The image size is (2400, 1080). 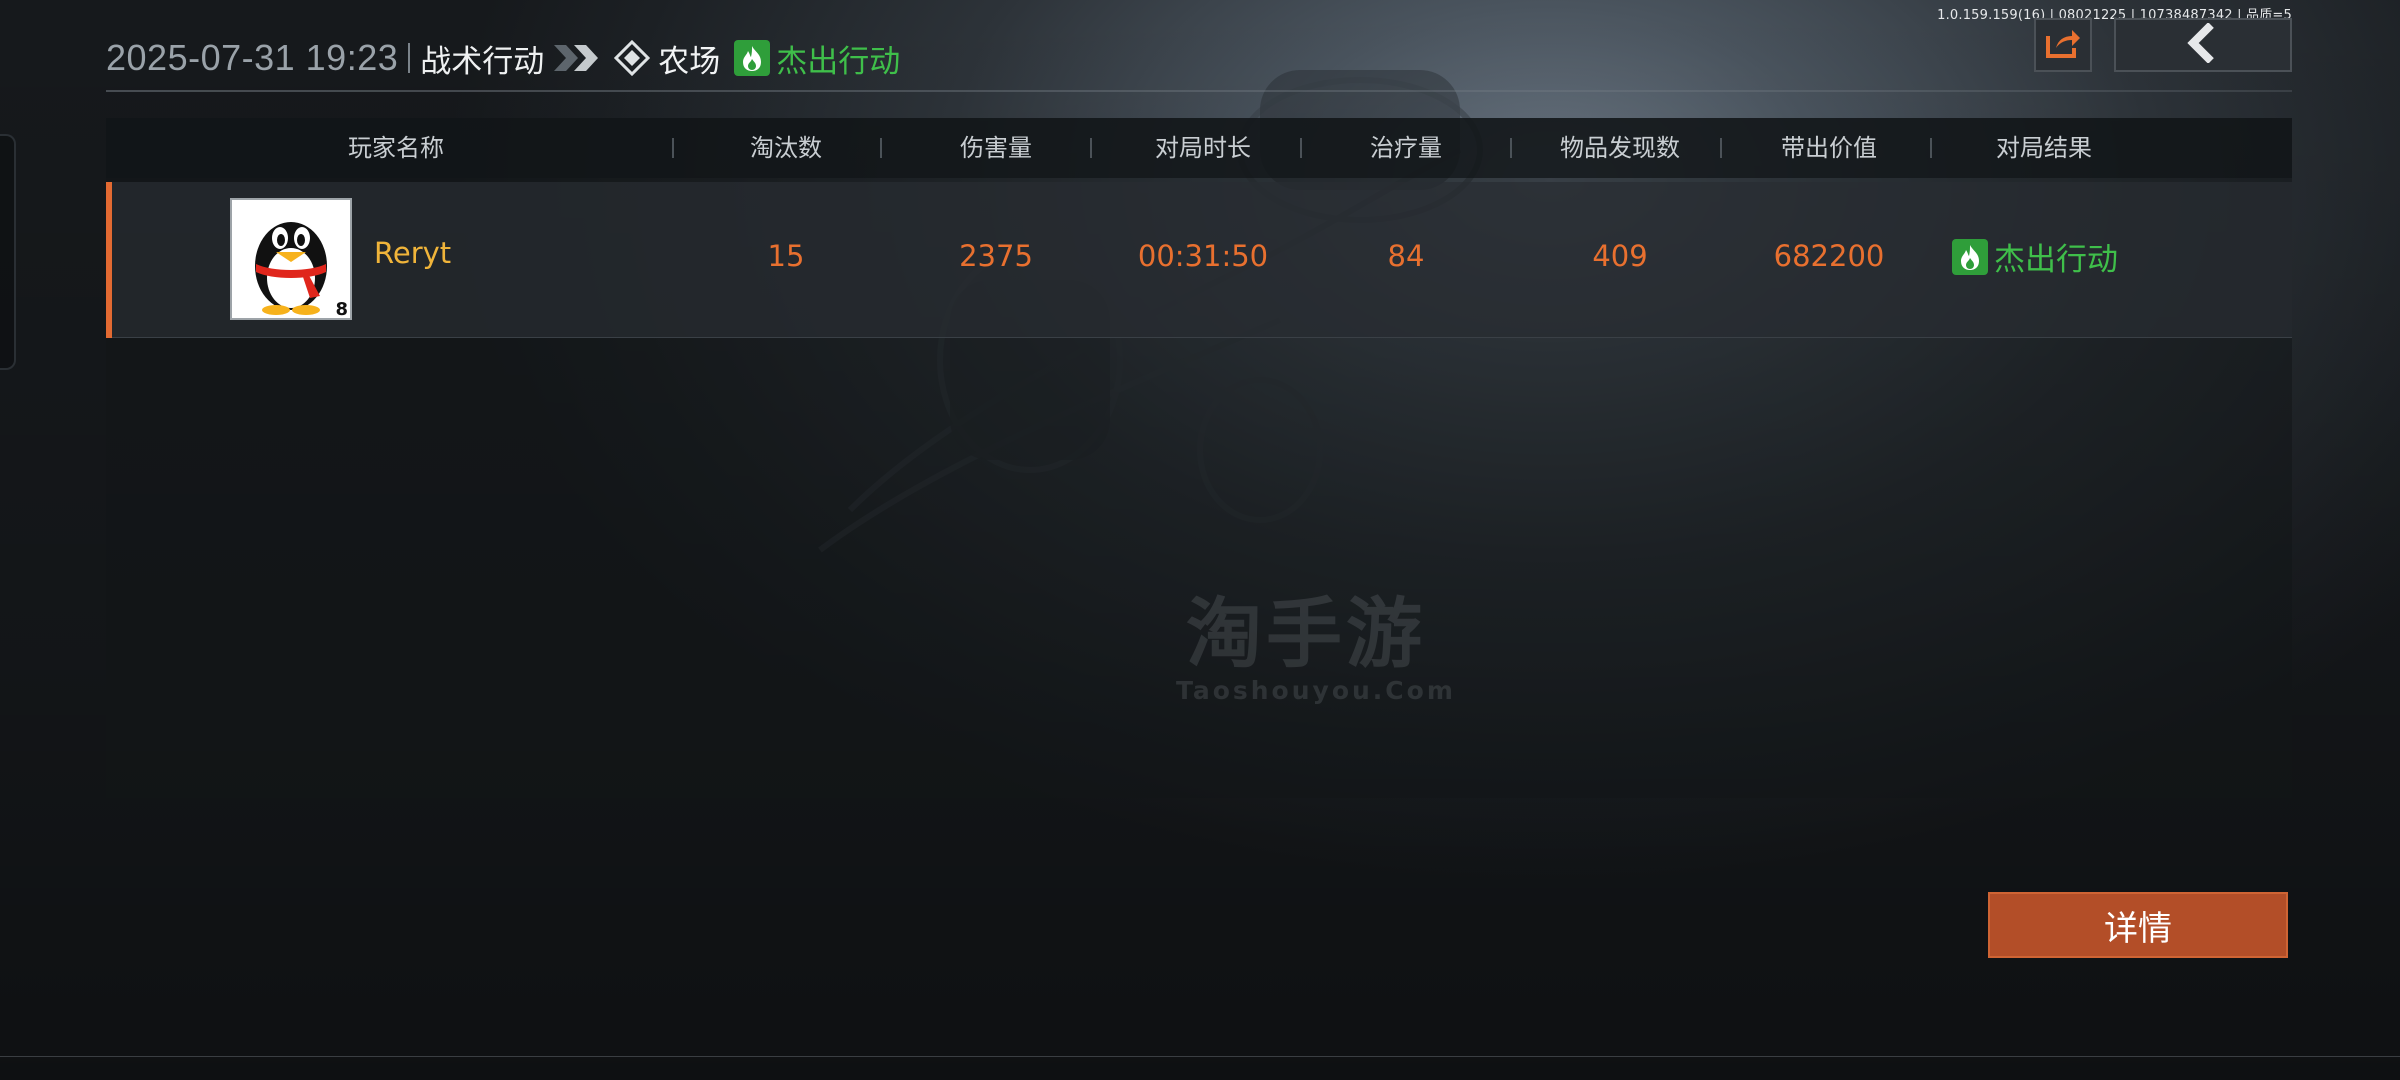 I want to click on header-underline, so click(x=1199, y=91).